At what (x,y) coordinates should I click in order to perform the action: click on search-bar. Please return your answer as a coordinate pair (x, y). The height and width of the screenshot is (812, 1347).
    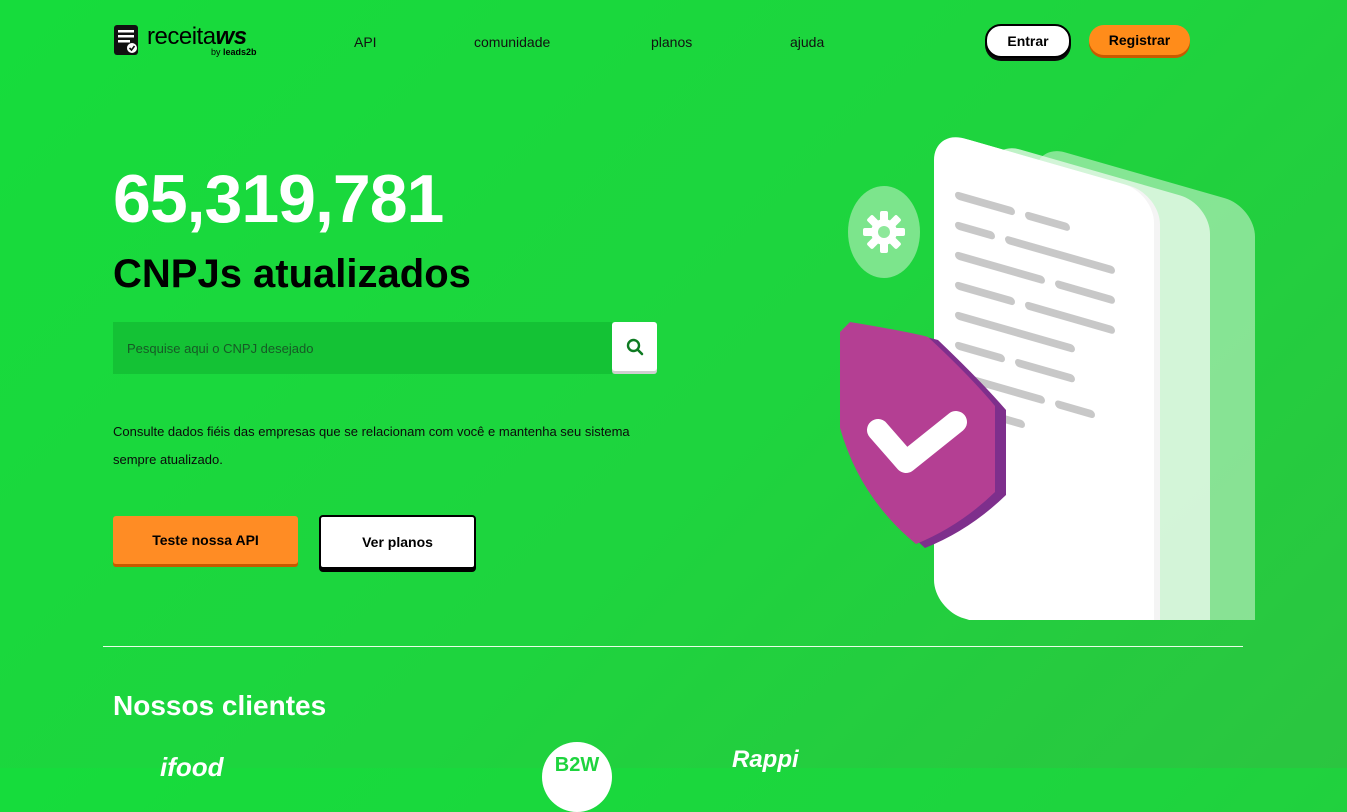
    Looking at the image, I should click on (385, 348).